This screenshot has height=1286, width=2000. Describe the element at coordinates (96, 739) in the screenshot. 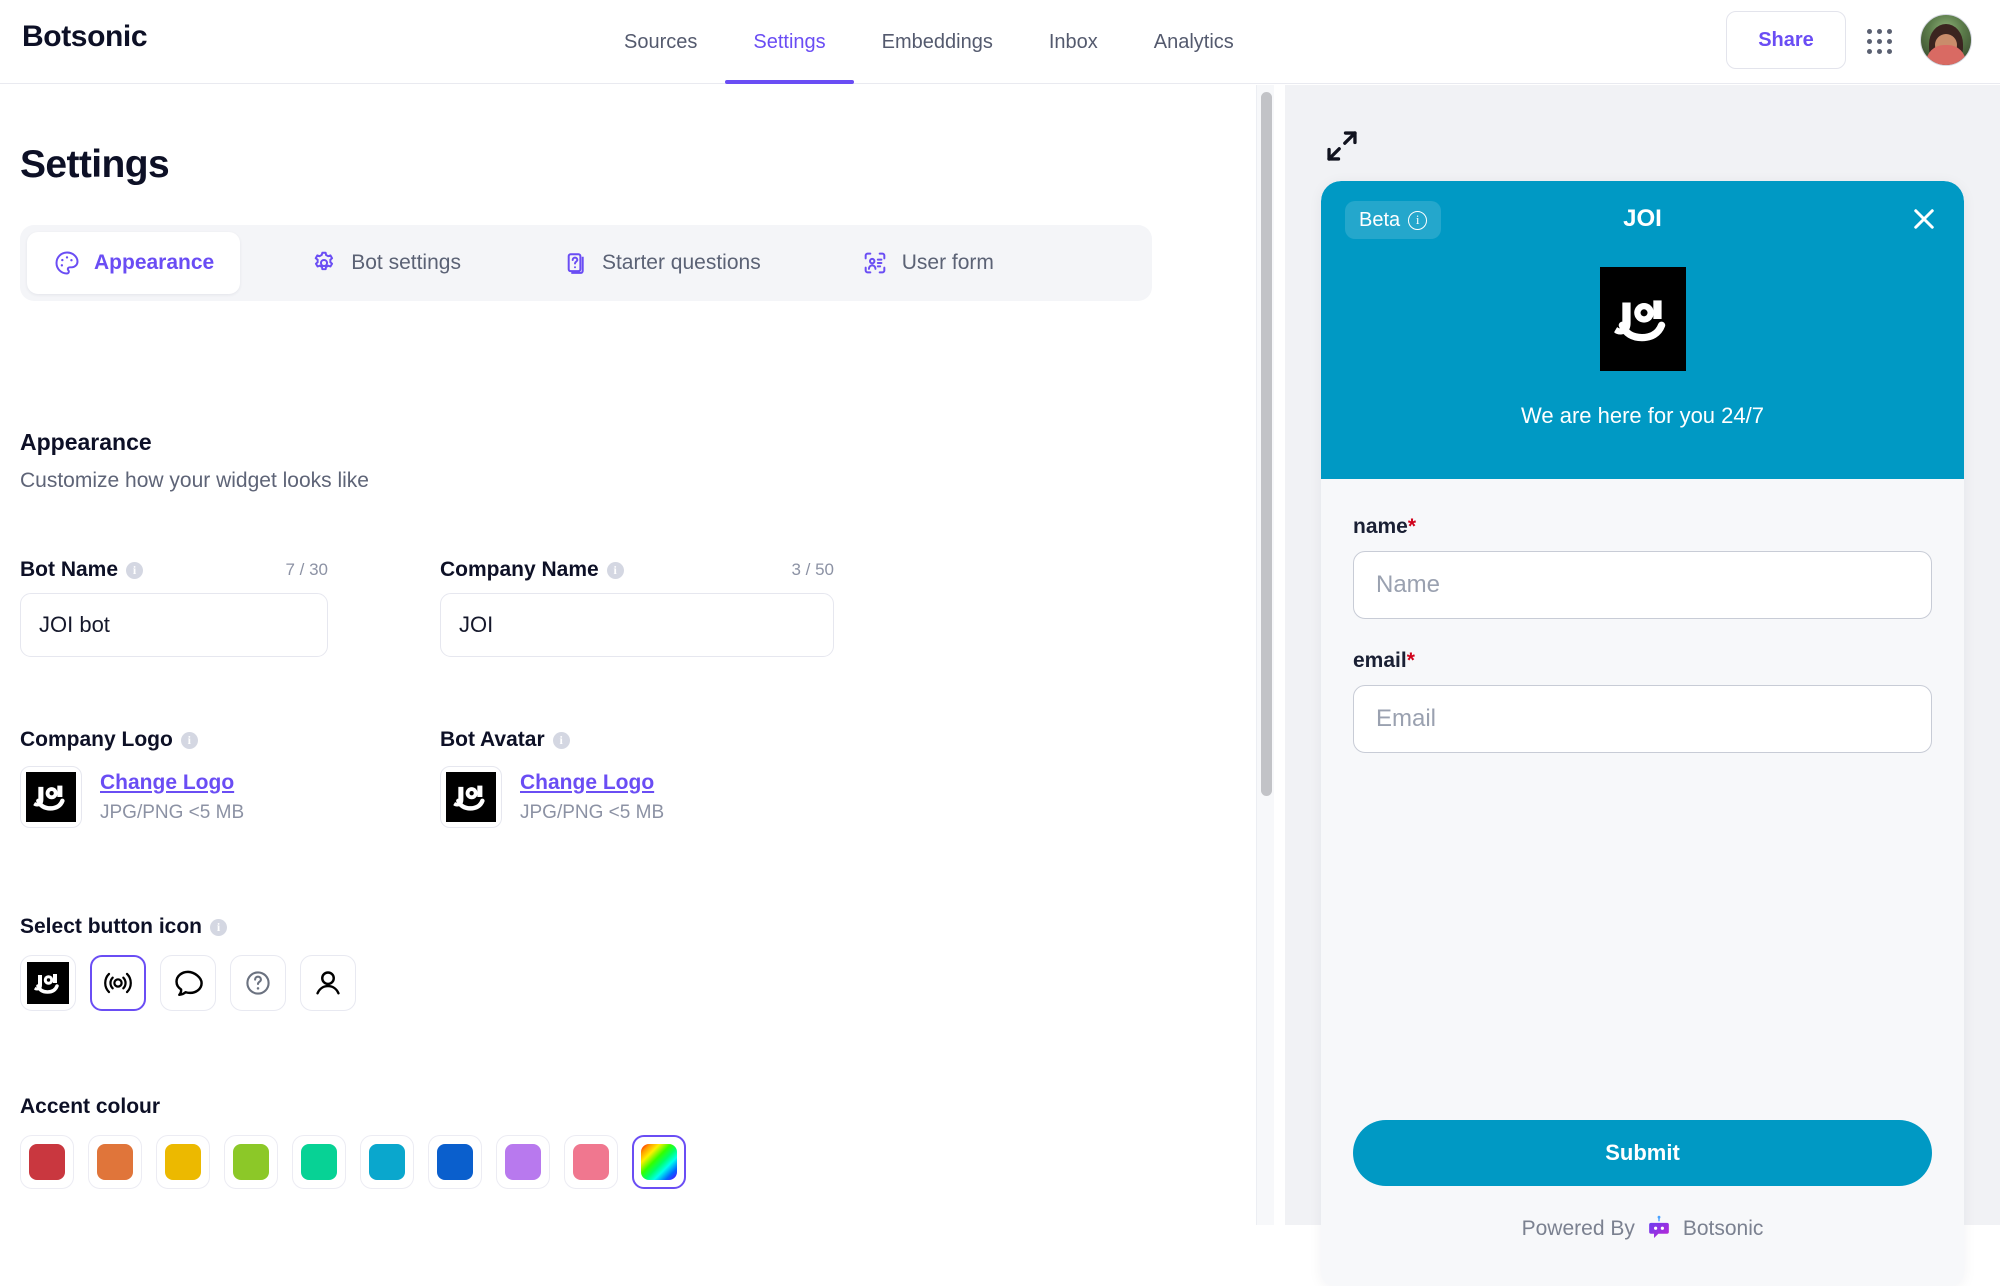

I see `company-logo-label-text: Company Logo` at that location.